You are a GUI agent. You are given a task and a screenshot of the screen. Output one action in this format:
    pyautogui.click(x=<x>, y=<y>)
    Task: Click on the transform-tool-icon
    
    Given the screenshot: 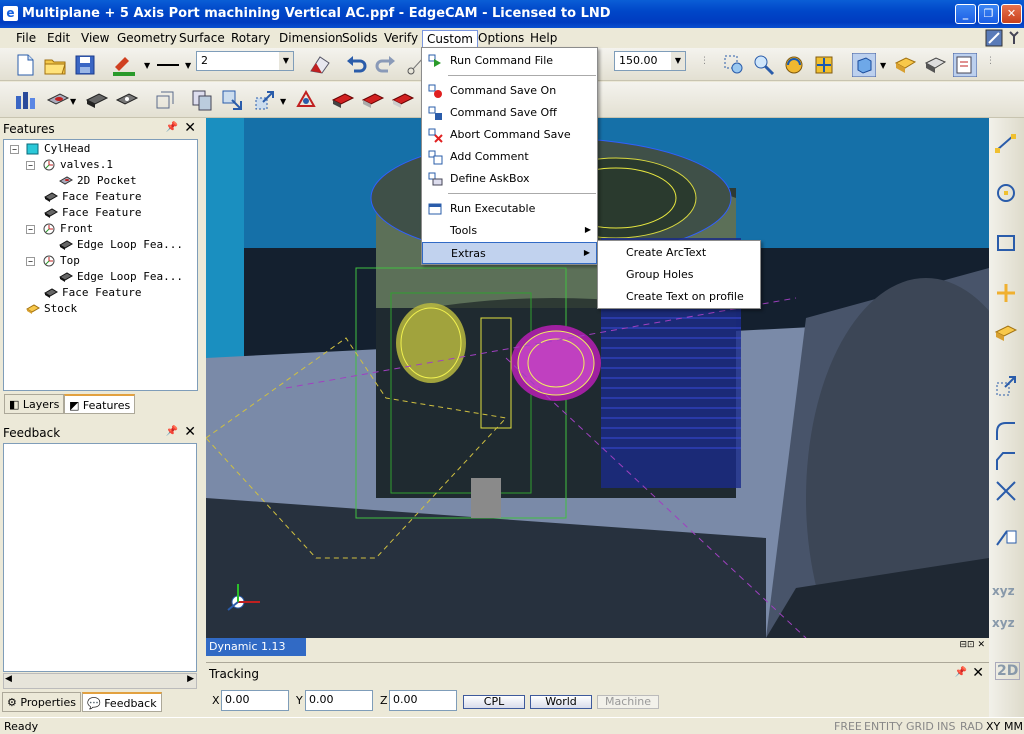 What is the action you would take?
    pyautogui.click(x=1006, y=386)
    